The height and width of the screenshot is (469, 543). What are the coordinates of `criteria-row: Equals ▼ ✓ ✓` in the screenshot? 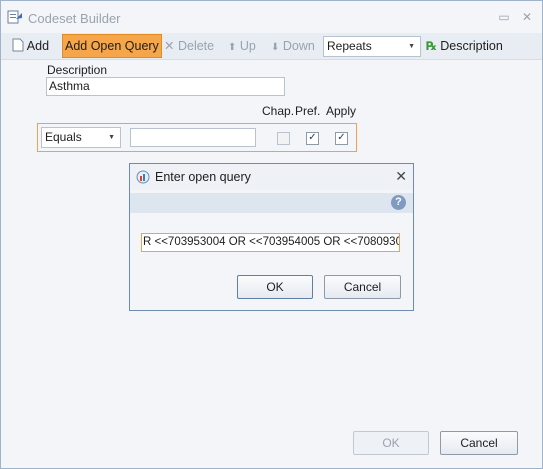 It's located at (197, 137).